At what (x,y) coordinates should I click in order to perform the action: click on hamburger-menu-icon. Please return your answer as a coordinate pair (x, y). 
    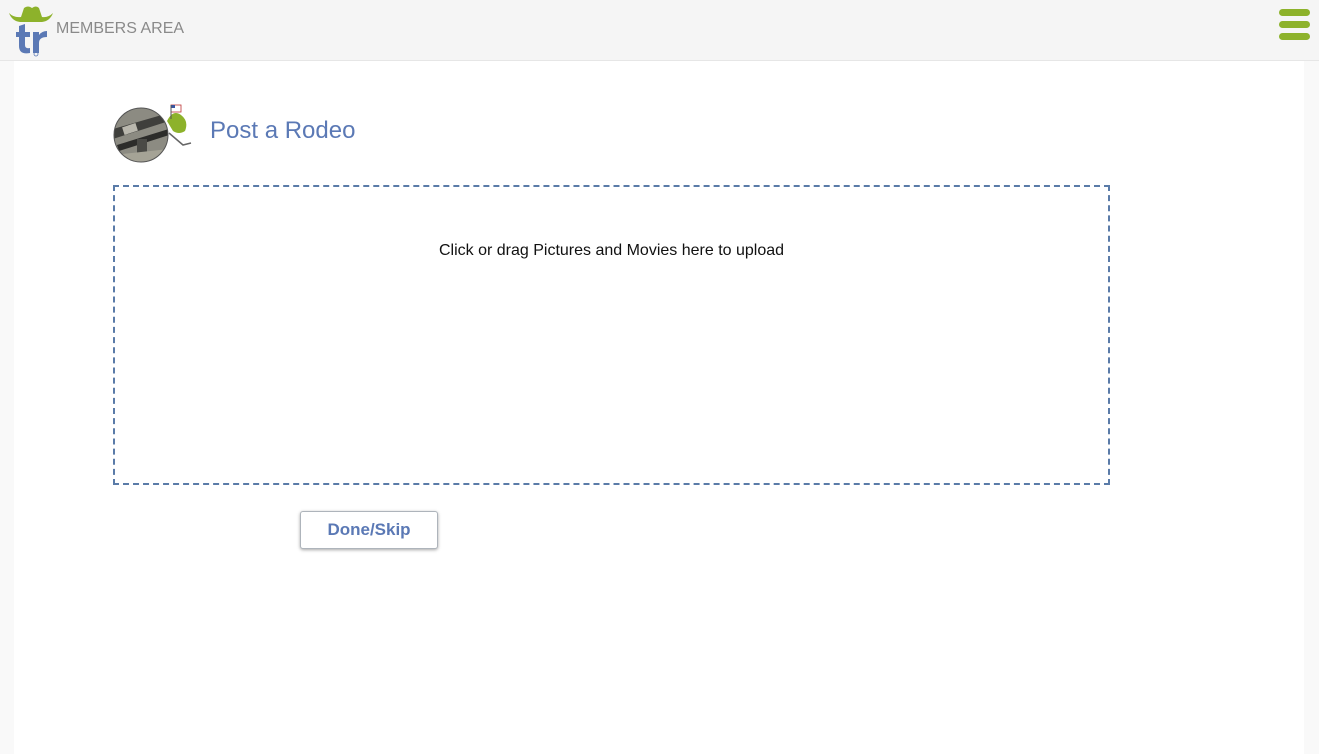
    Looking at the image, I should click on (1294, 25).